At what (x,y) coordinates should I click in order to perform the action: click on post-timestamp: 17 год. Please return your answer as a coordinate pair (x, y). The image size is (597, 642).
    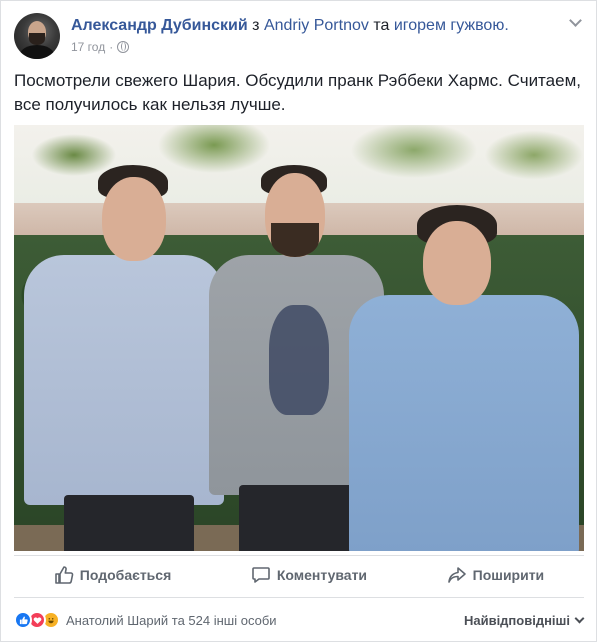
    Looking at the image, I should click on (88, 47).